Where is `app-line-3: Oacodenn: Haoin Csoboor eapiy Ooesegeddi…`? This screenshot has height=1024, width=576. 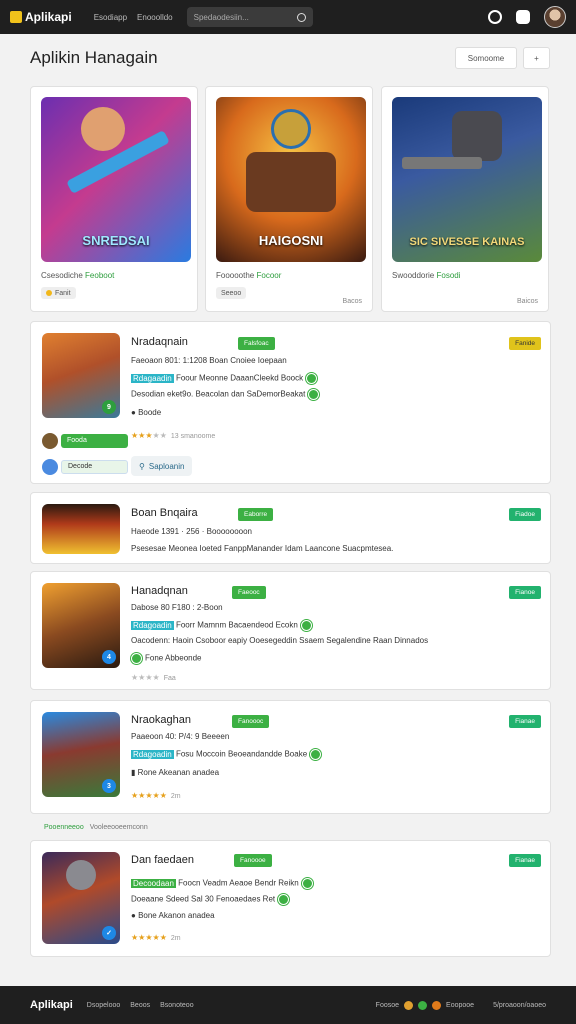 app-line-3: Oacodenn: Haoin Csoboor eapiy Ooesegeddi… is located at coordinates (280, 640).